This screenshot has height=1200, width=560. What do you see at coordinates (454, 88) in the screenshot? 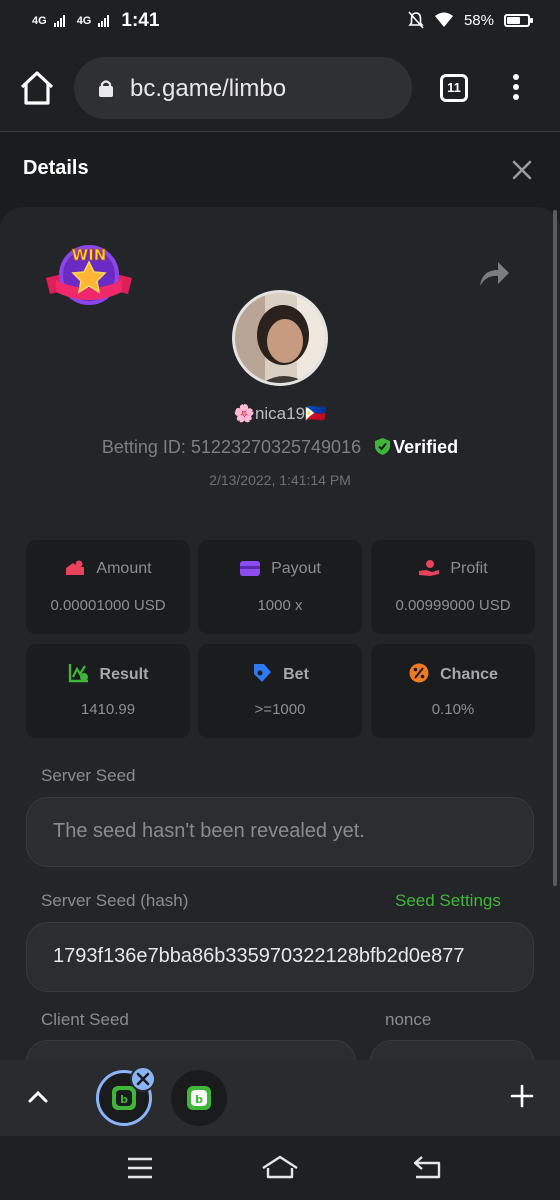
I see `tab-switcher-button: 11` at bounding box center [454, 88].